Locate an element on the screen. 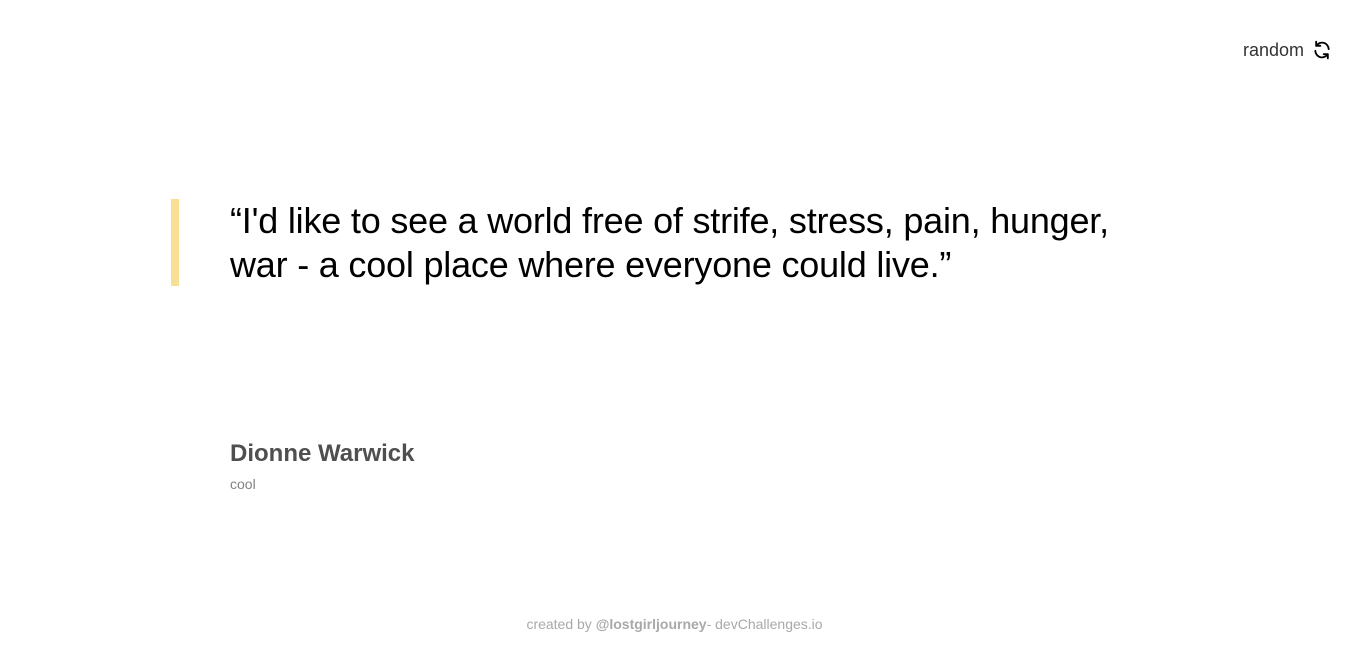  footer-handle-link: @lostgirljourney is located at coordinates (651, 624).